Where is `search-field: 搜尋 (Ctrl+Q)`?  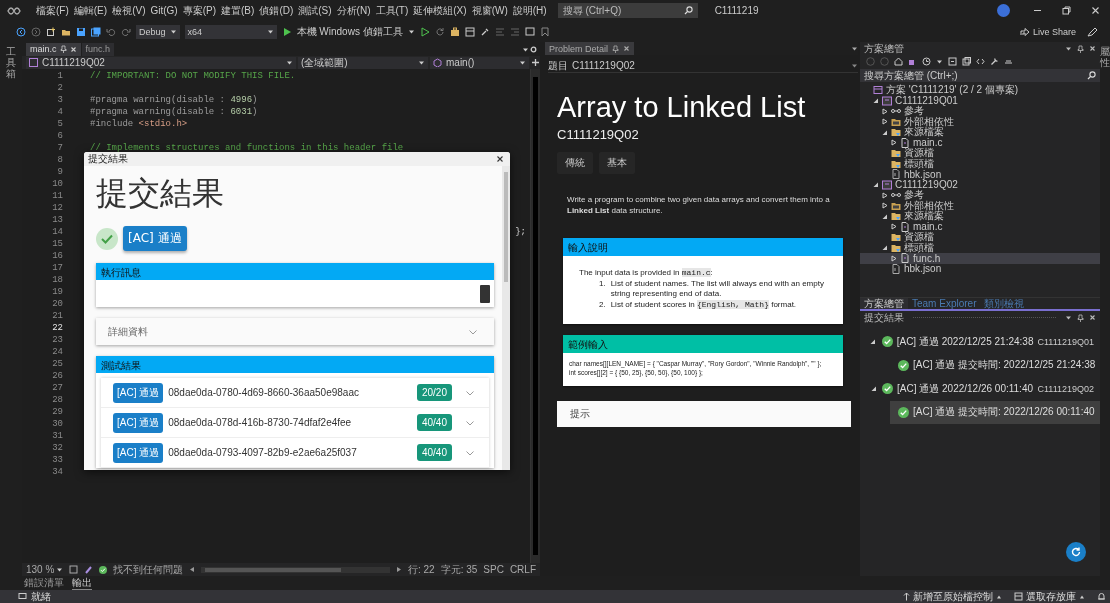 search-field: 搜尋 (Ctrl+Q) is located at coordinates (627, 10).